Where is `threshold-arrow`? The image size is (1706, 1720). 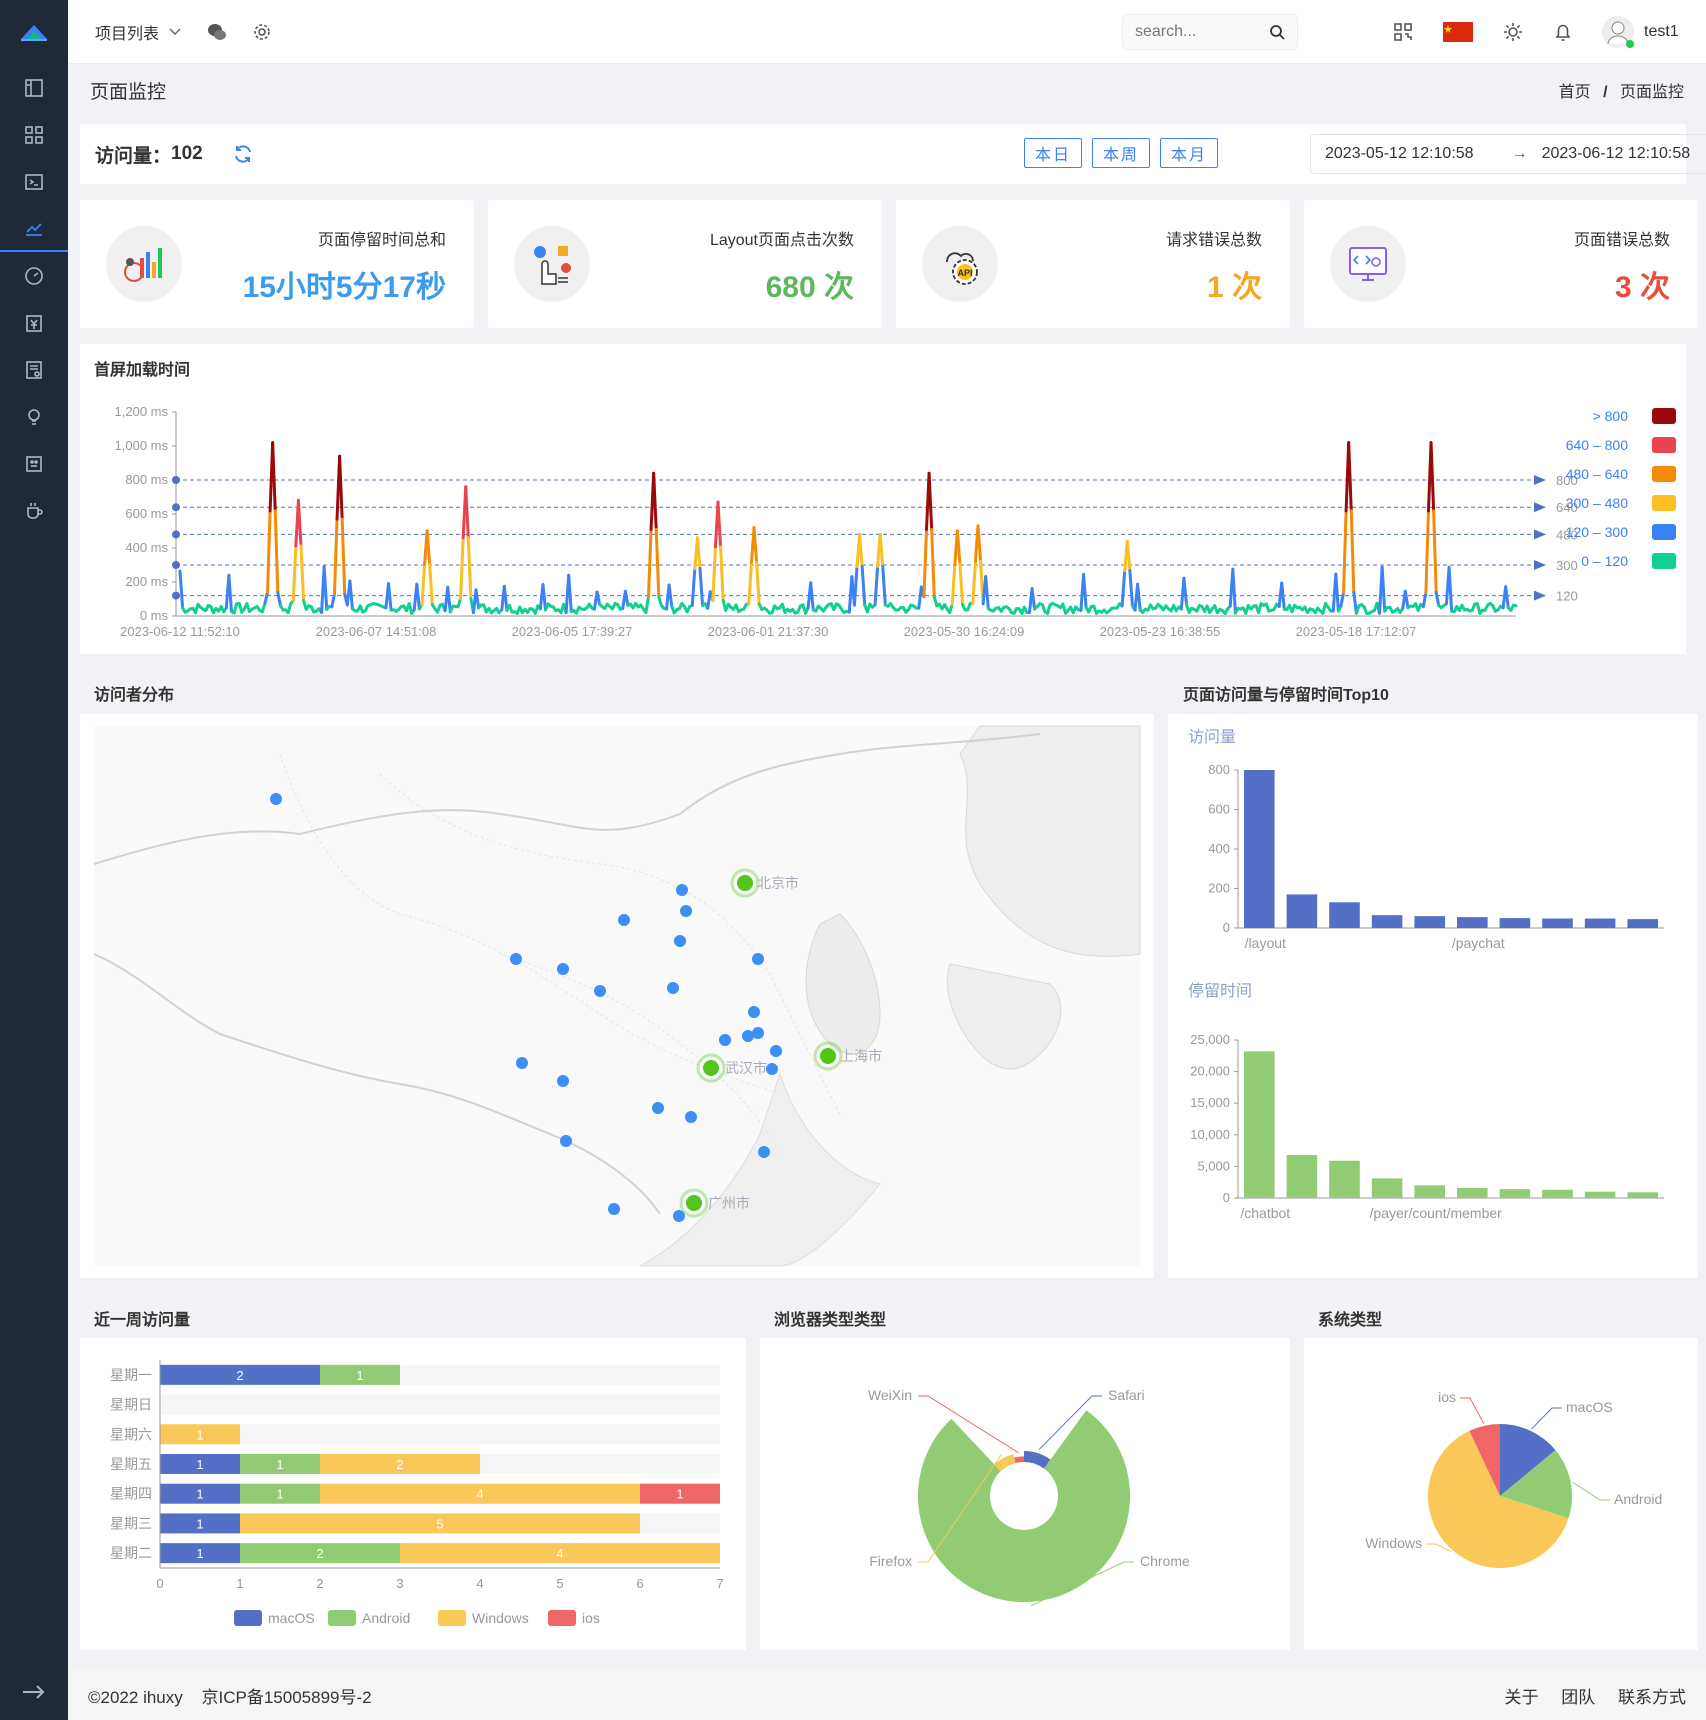 threshold-arrow is located at coordinates (1540, 565).